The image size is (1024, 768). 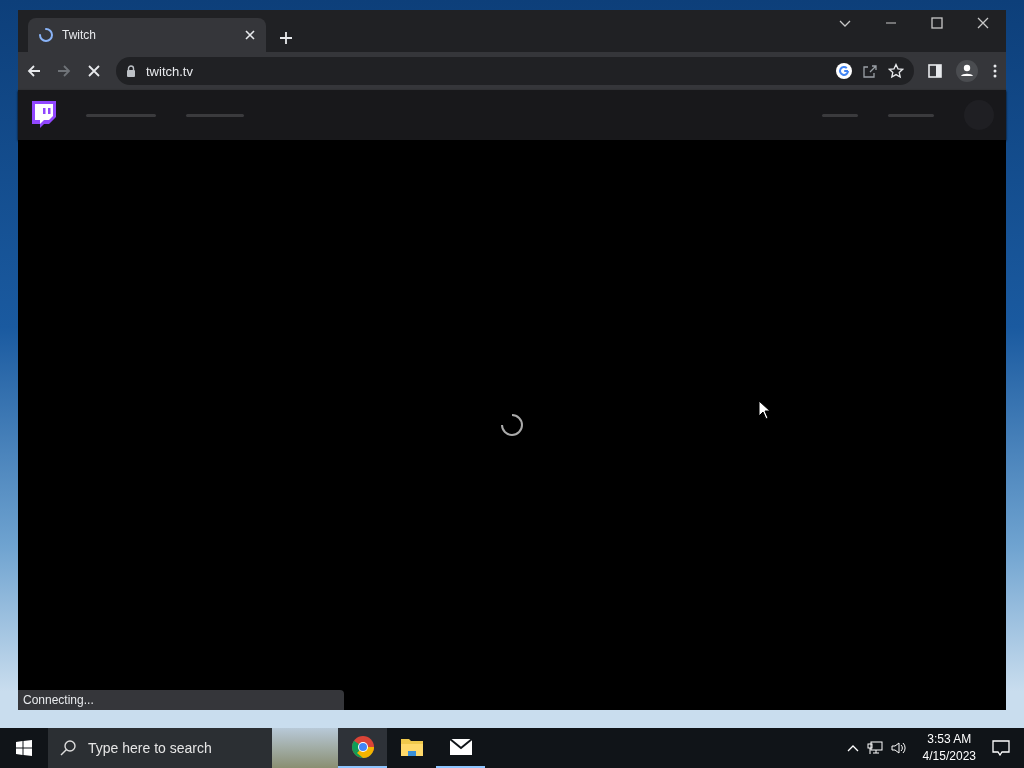 What do you see at coordinates (852, 748) in the screenshot?
I see `chevron-up-icon` at bounding box center [852, 748].